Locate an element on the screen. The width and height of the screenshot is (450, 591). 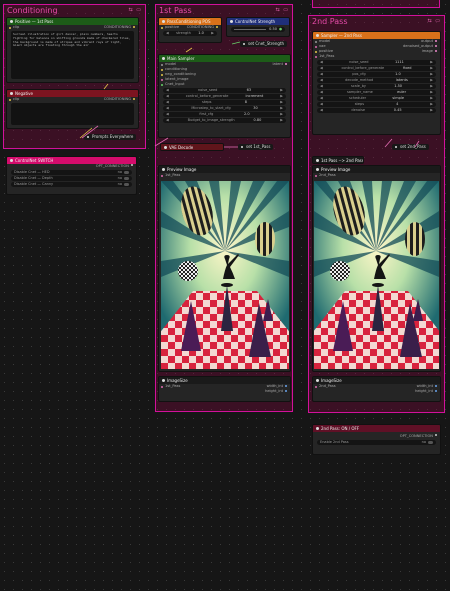
node-title: VAE Decode is located at coordinates (192, 147).